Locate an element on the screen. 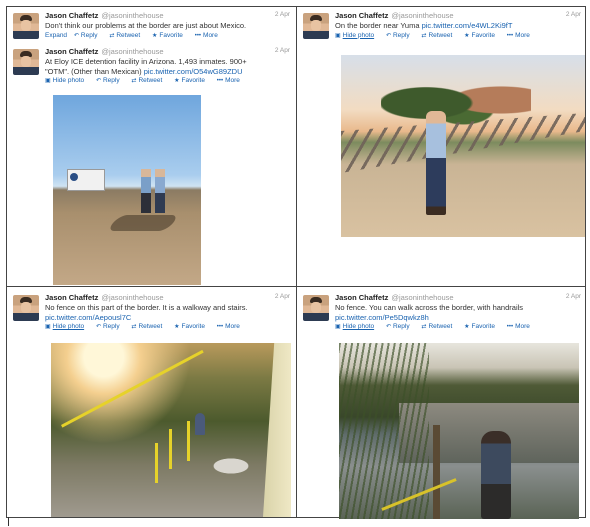 The width and height of the screenshot is (590, 527). text-cursor is located at coordinates (8, 521).